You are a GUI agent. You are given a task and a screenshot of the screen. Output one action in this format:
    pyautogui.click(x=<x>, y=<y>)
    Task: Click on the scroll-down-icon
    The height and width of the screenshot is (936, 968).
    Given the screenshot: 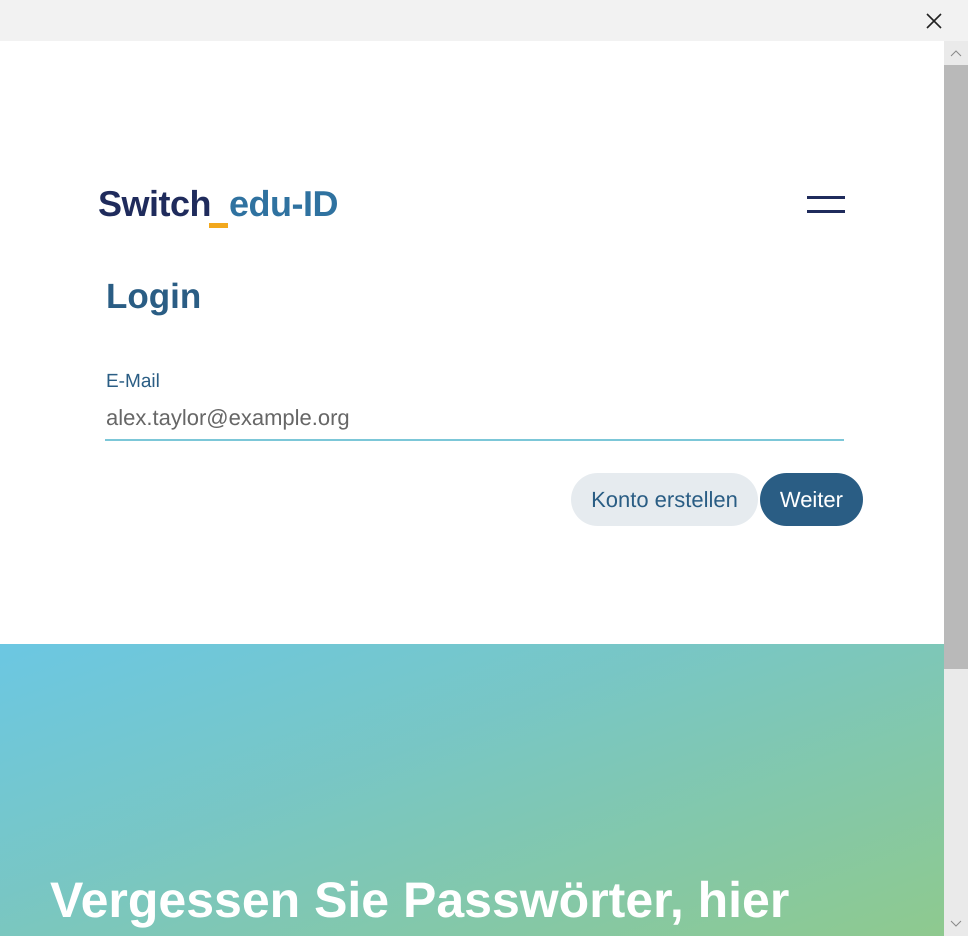 What is the action you would take?
    pyautogui.click(x=956, y=924)
    